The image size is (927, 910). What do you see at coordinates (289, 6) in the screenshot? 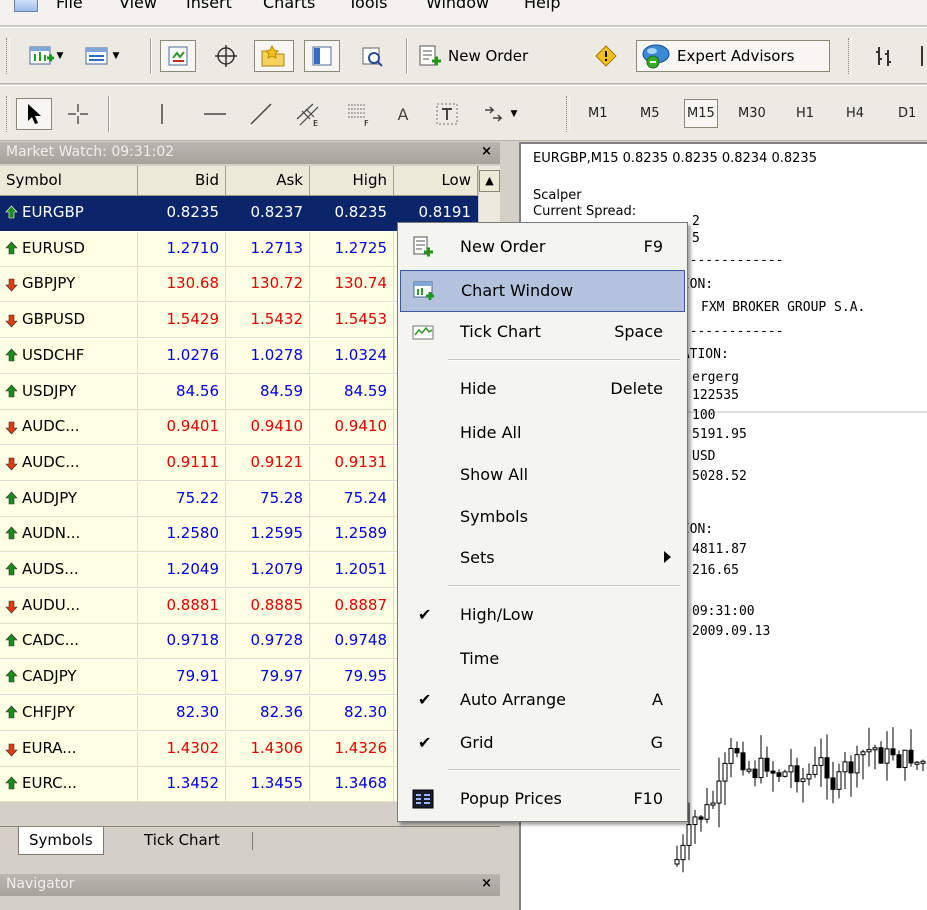
I see `menu-charts: Charts` at bounding box center [289, 6].